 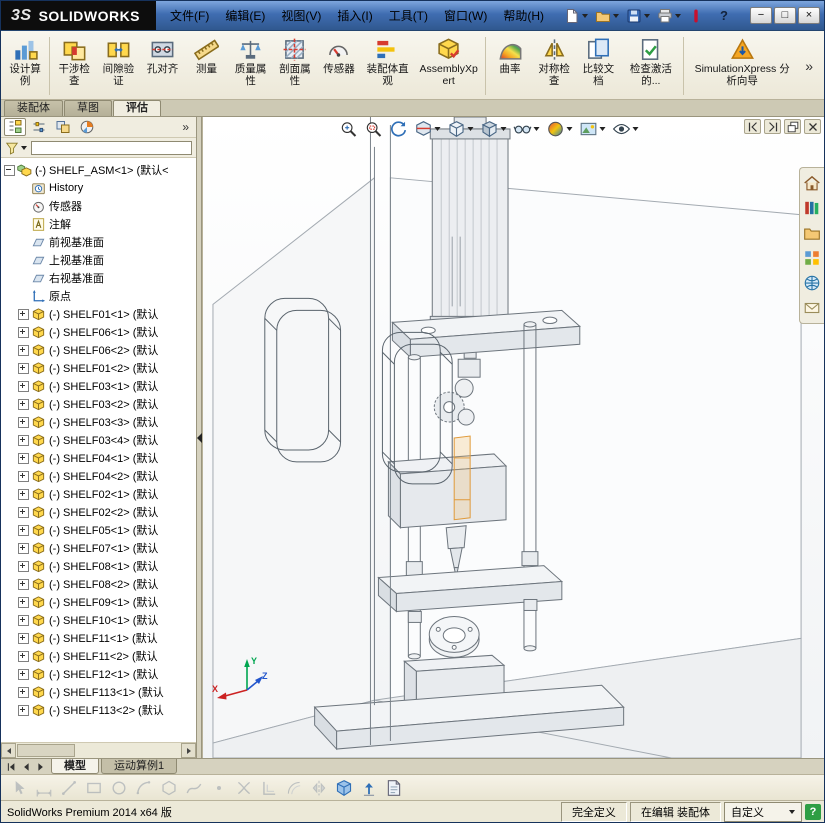 I want to click on solidworks-resources-icon, so click(x=696, y=16).